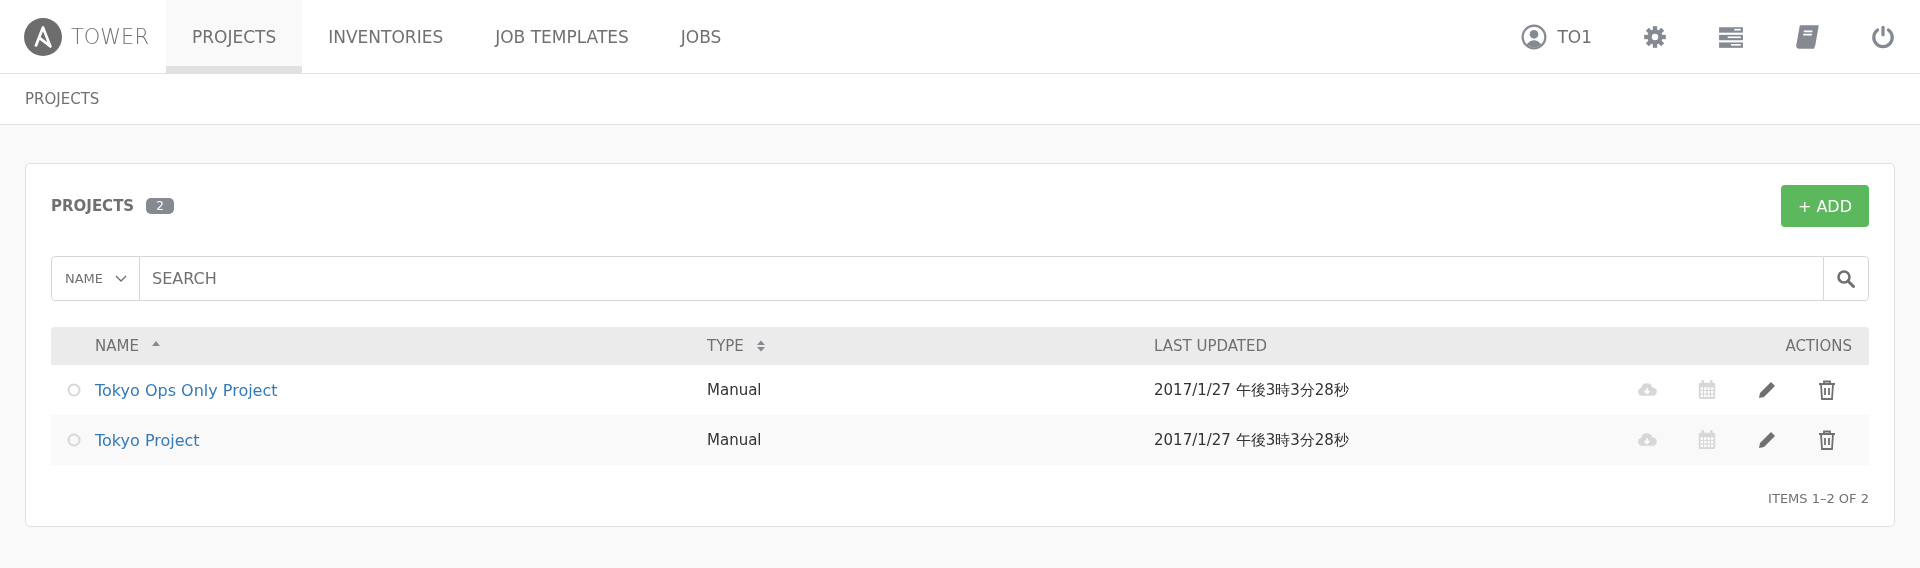  Describe the element at coordinates (1655, 36) in the screenshot. I see `settings-icon` at that location.